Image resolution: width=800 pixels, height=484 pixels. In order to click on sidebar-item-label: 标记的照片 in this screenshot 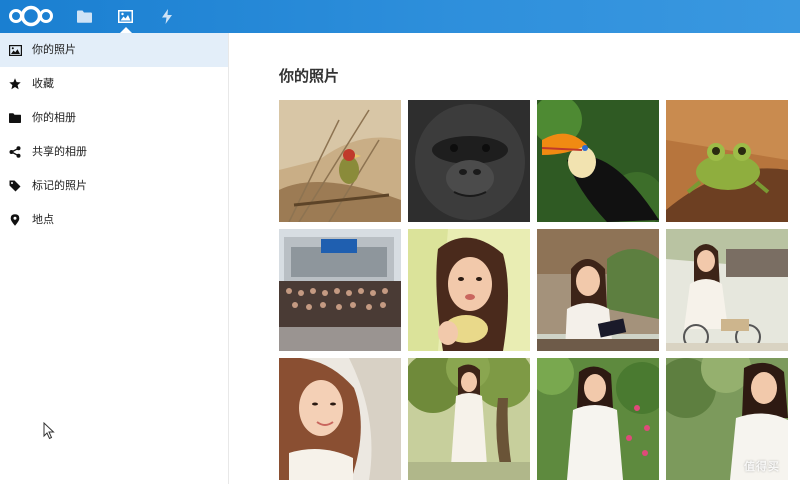, I will do `click(59, 185)`.